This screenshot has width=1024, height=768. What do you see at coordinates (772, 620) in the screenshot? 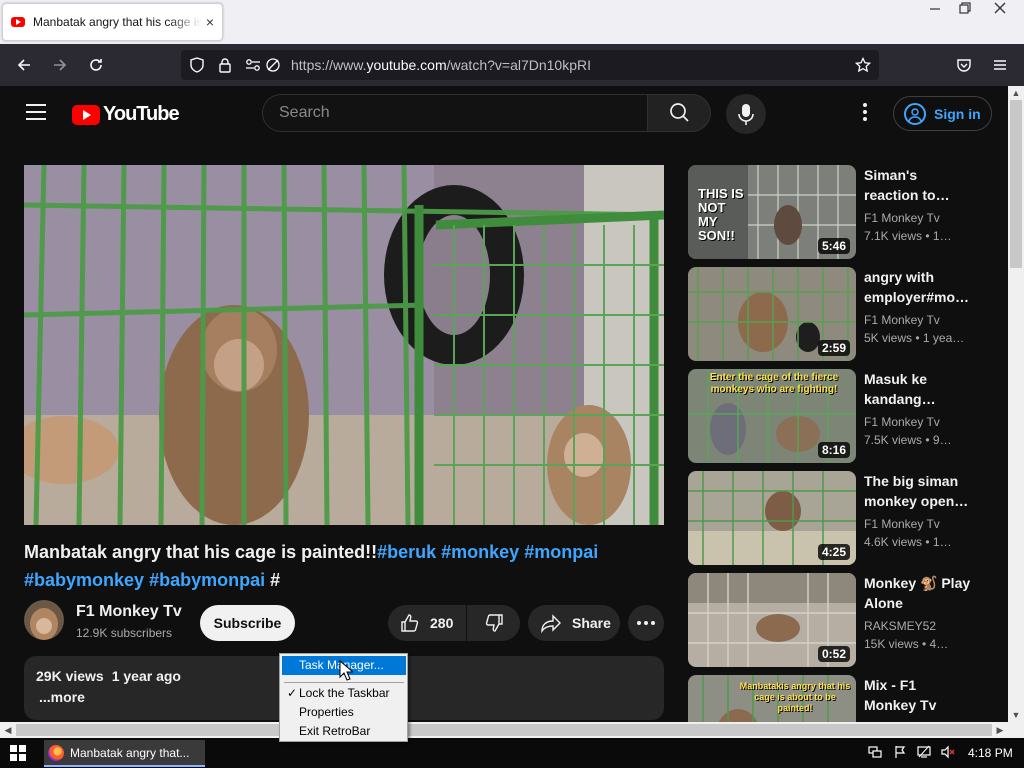
I see `video-thumbnail: 0:52` at bounding box center [772, 620].